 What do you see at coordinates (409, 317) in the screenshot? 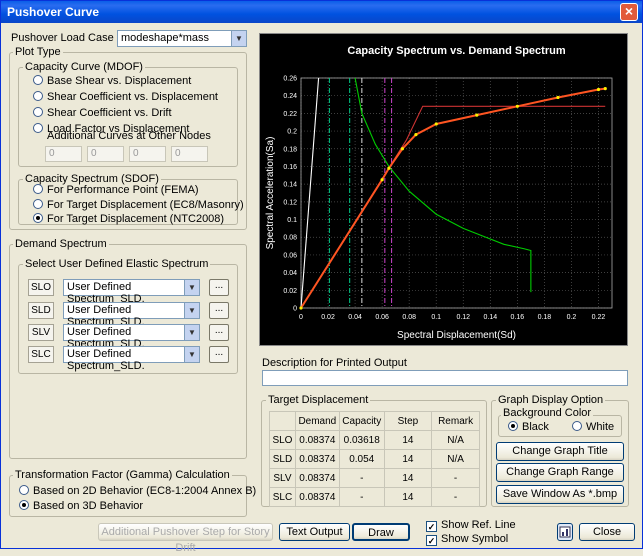
I see `x-tick-label: 0.08` at bounding box center [409, 317].